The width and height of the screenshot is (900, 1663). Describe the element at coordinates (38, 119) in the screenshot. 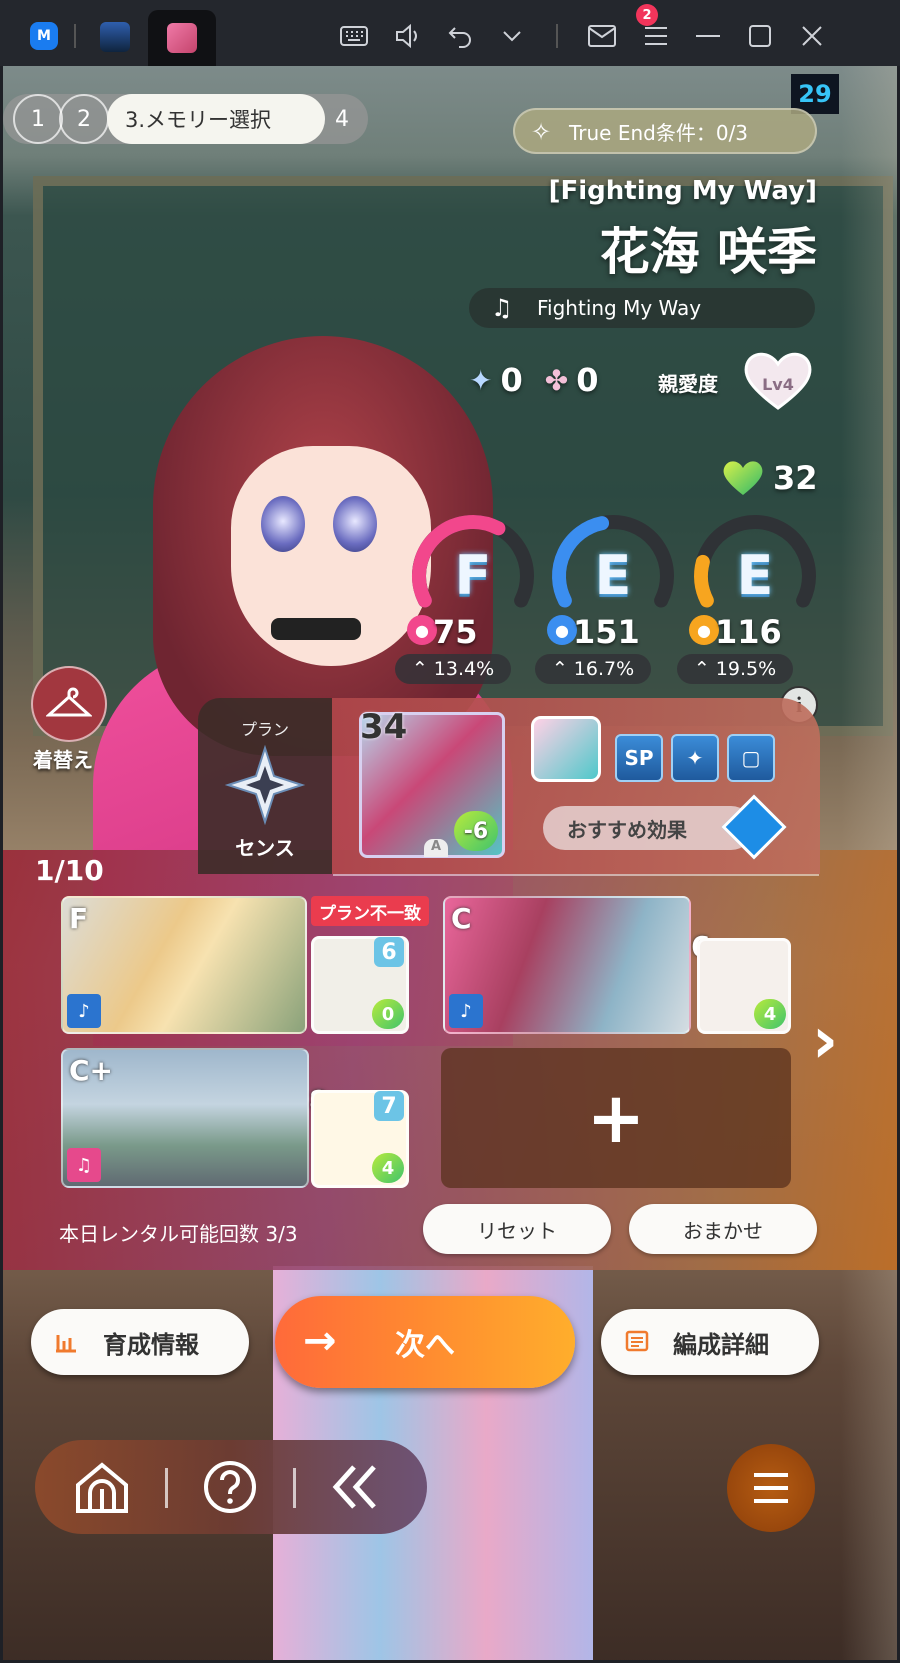

I see `step-1: 1` at that location.